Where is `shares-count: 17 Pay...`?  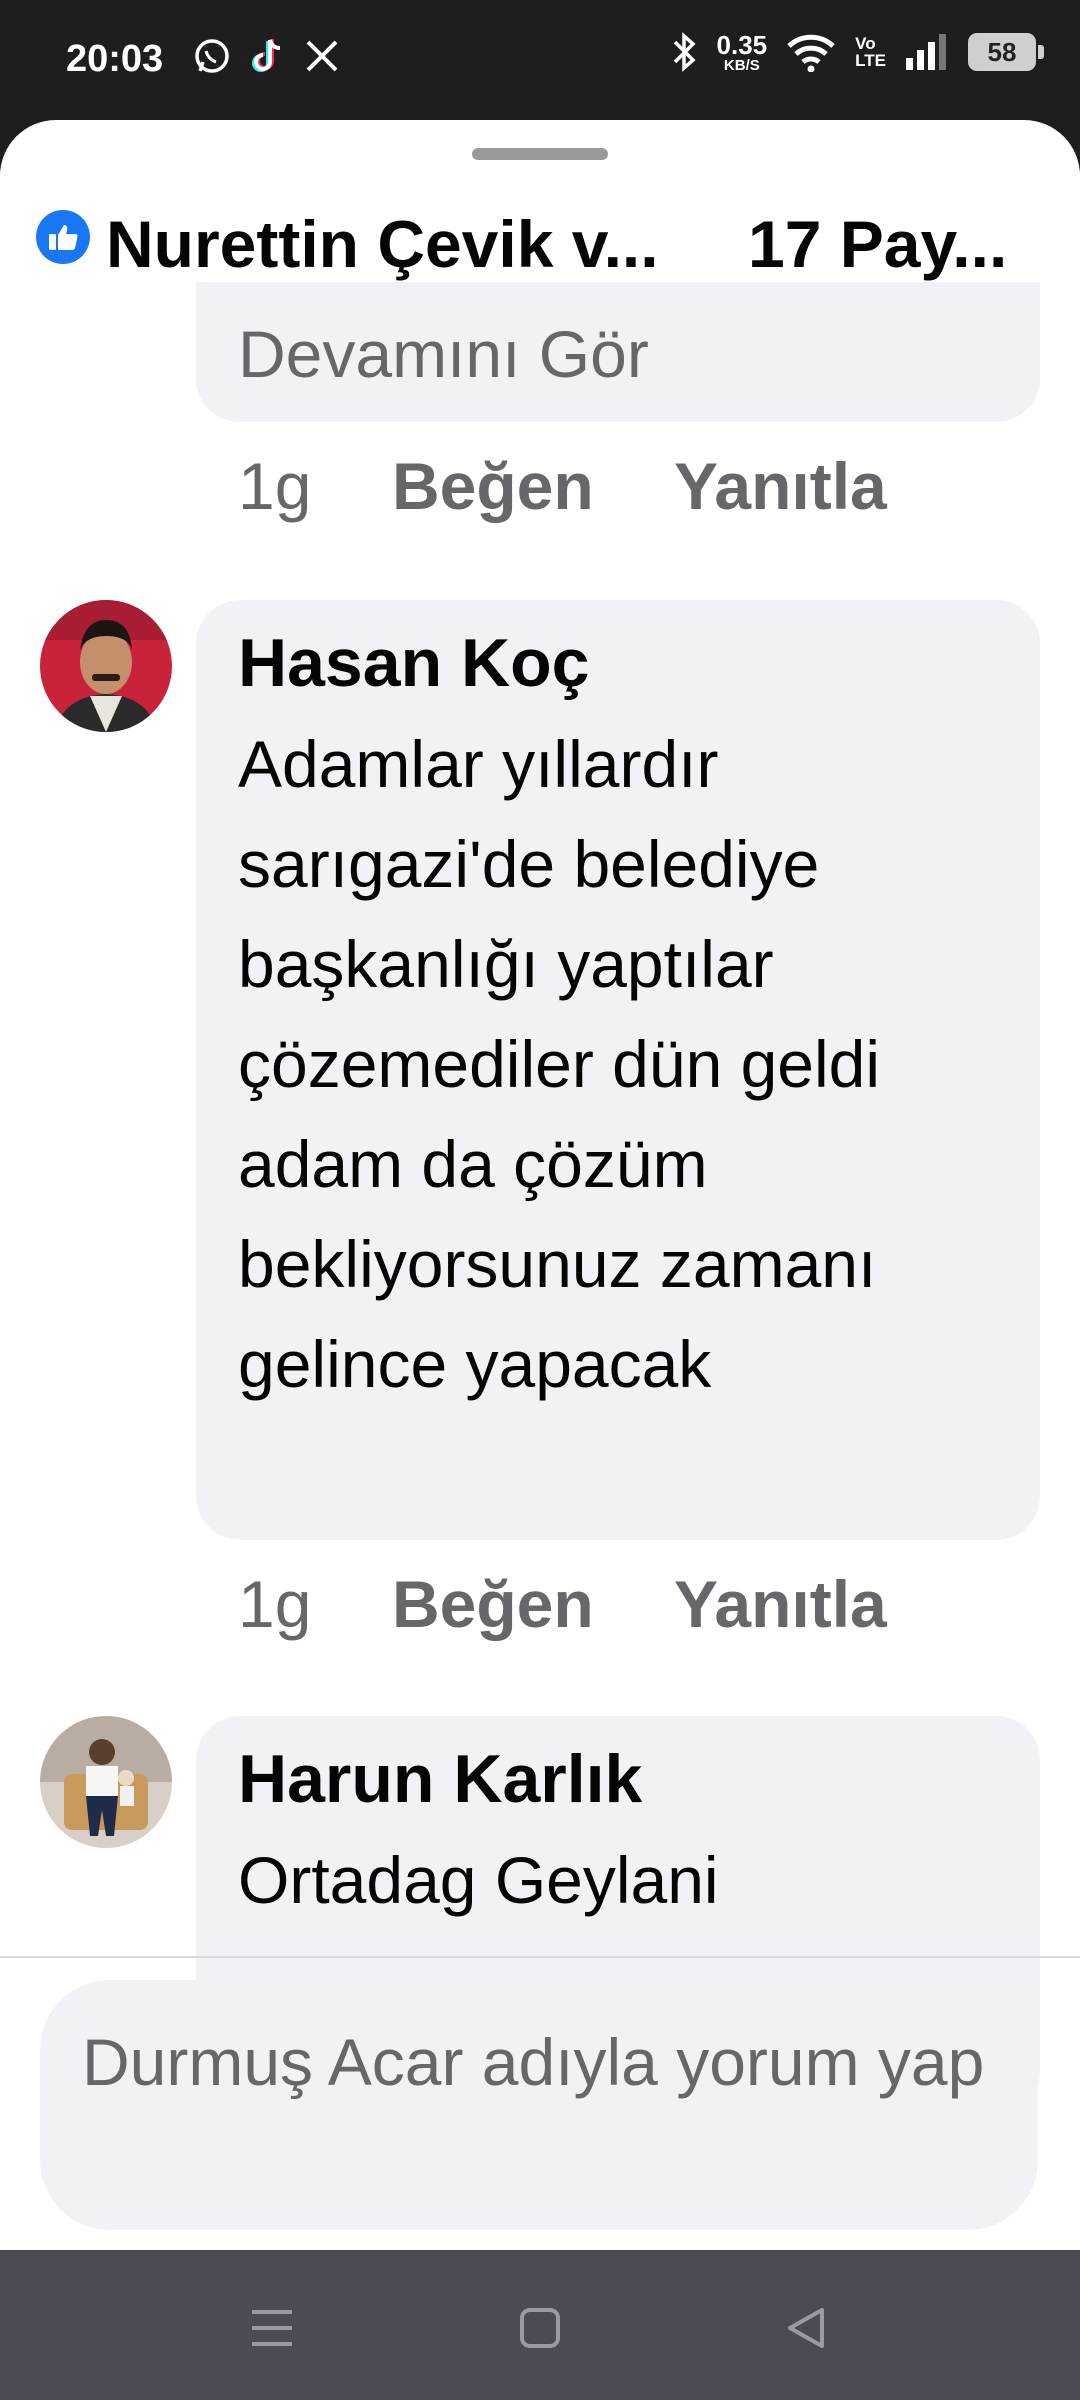
shares-count: 17 Pay... is located at coordinates (877, 244).